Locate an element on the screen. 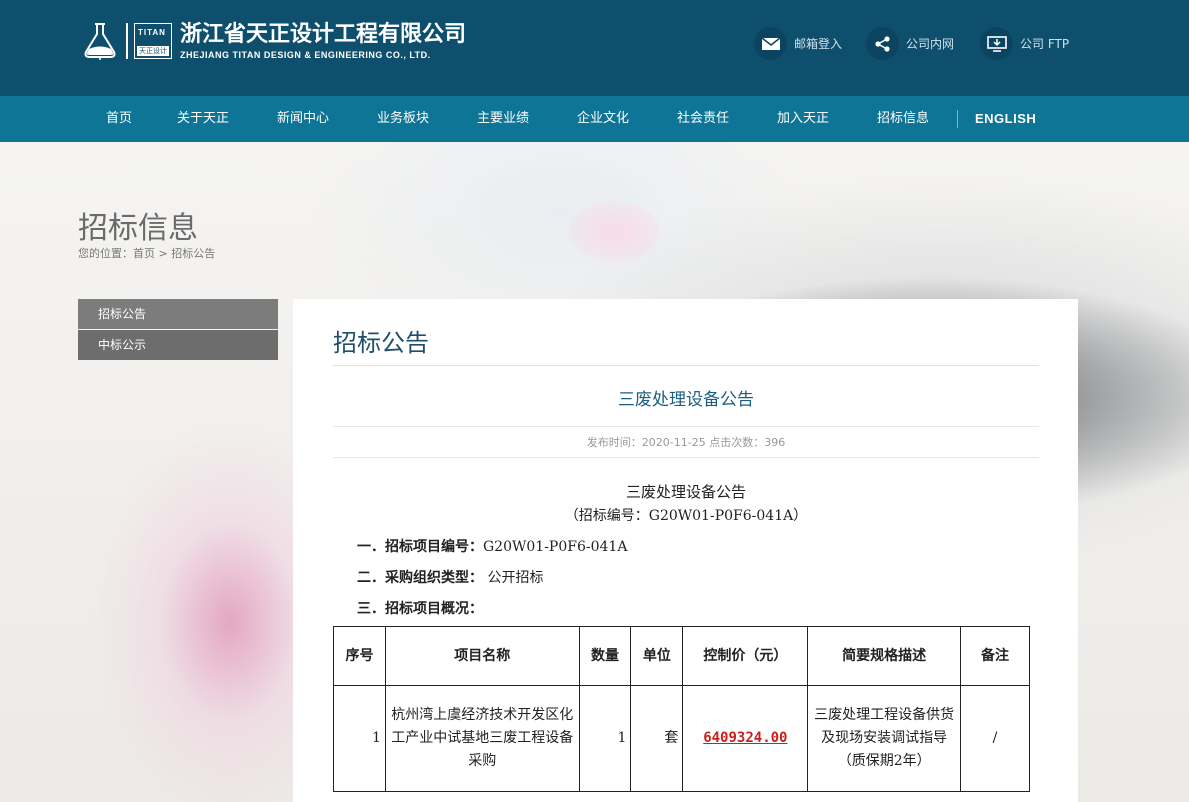 The height and width of the screenshot is (802, 1189). intranet-link: 公司内网 is located at coordinates (910, 43).